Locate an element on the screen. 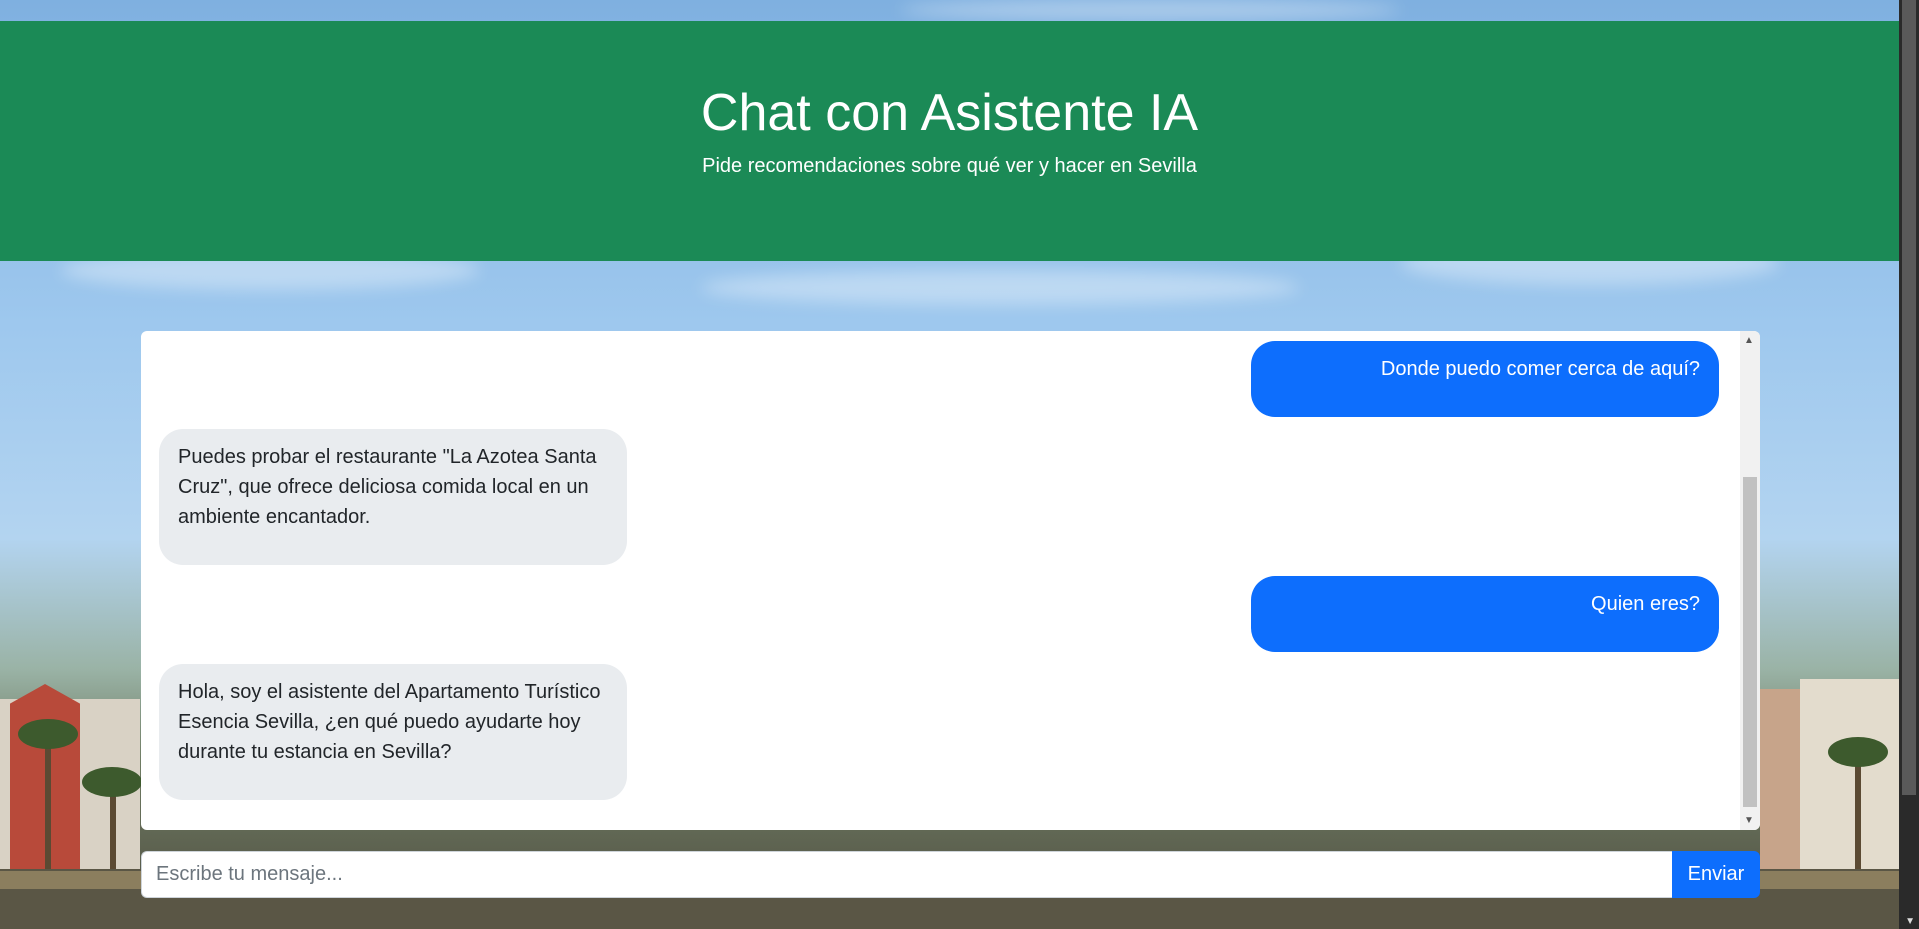 This screenshot has height=929, width=1919. message-input is located at coordinates (906, 874).